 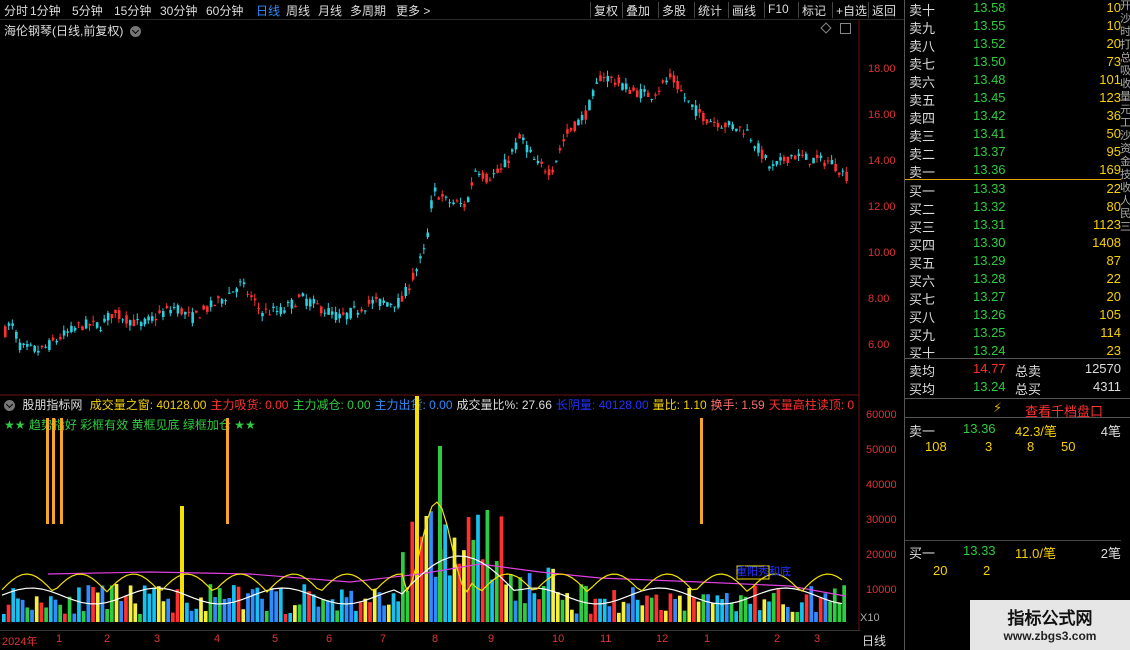 I want to click on price-tick: 12.00, so click(x=882, y=207).